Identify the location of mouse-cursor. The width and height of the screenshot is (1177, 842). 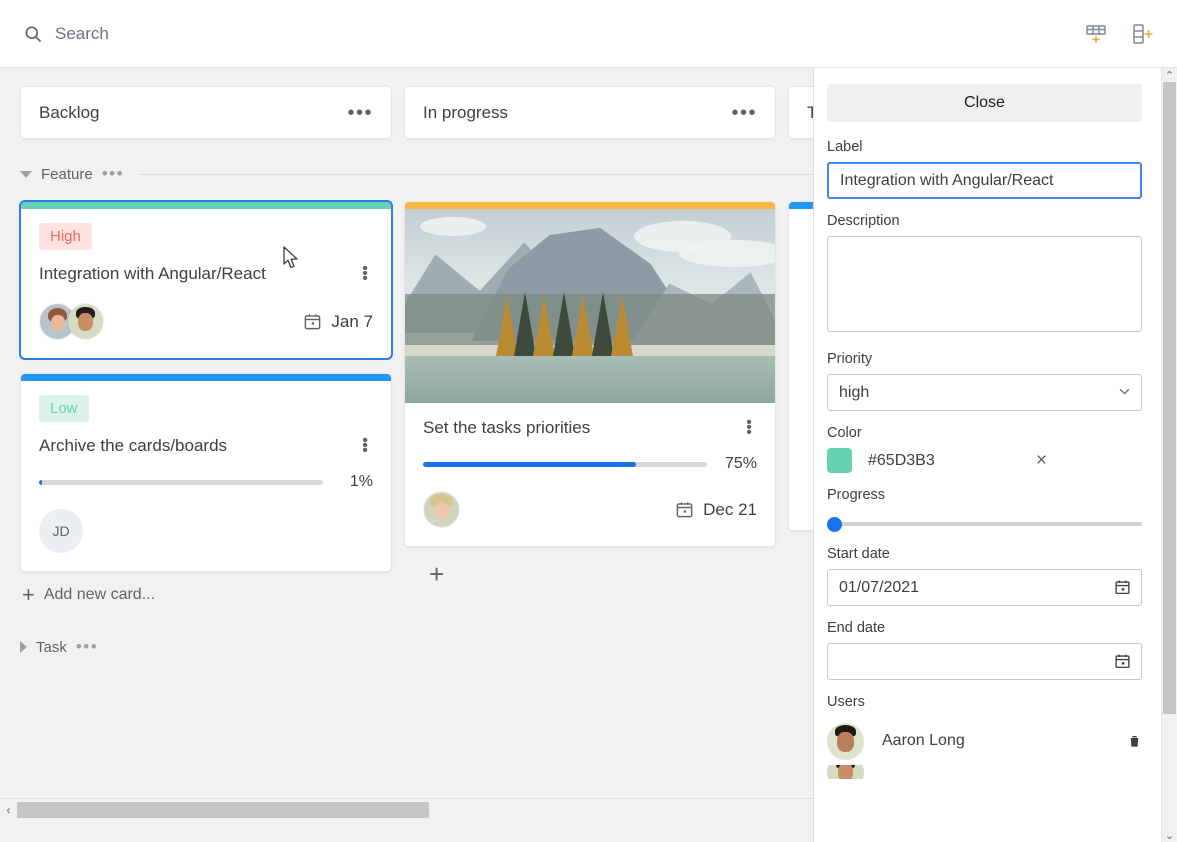
(290, 257).